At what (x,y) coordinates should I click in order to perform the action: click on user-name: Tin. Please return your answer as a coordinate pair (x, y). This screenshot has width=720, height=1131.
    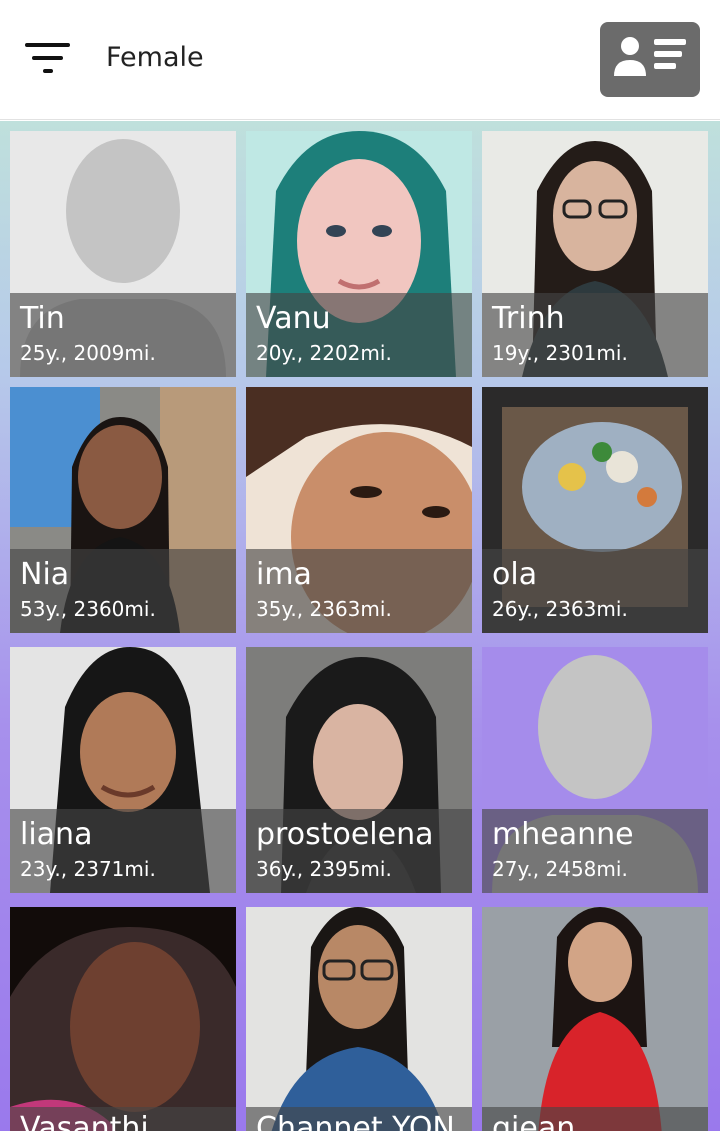
    Looking at the image, I should click on (42, 318).